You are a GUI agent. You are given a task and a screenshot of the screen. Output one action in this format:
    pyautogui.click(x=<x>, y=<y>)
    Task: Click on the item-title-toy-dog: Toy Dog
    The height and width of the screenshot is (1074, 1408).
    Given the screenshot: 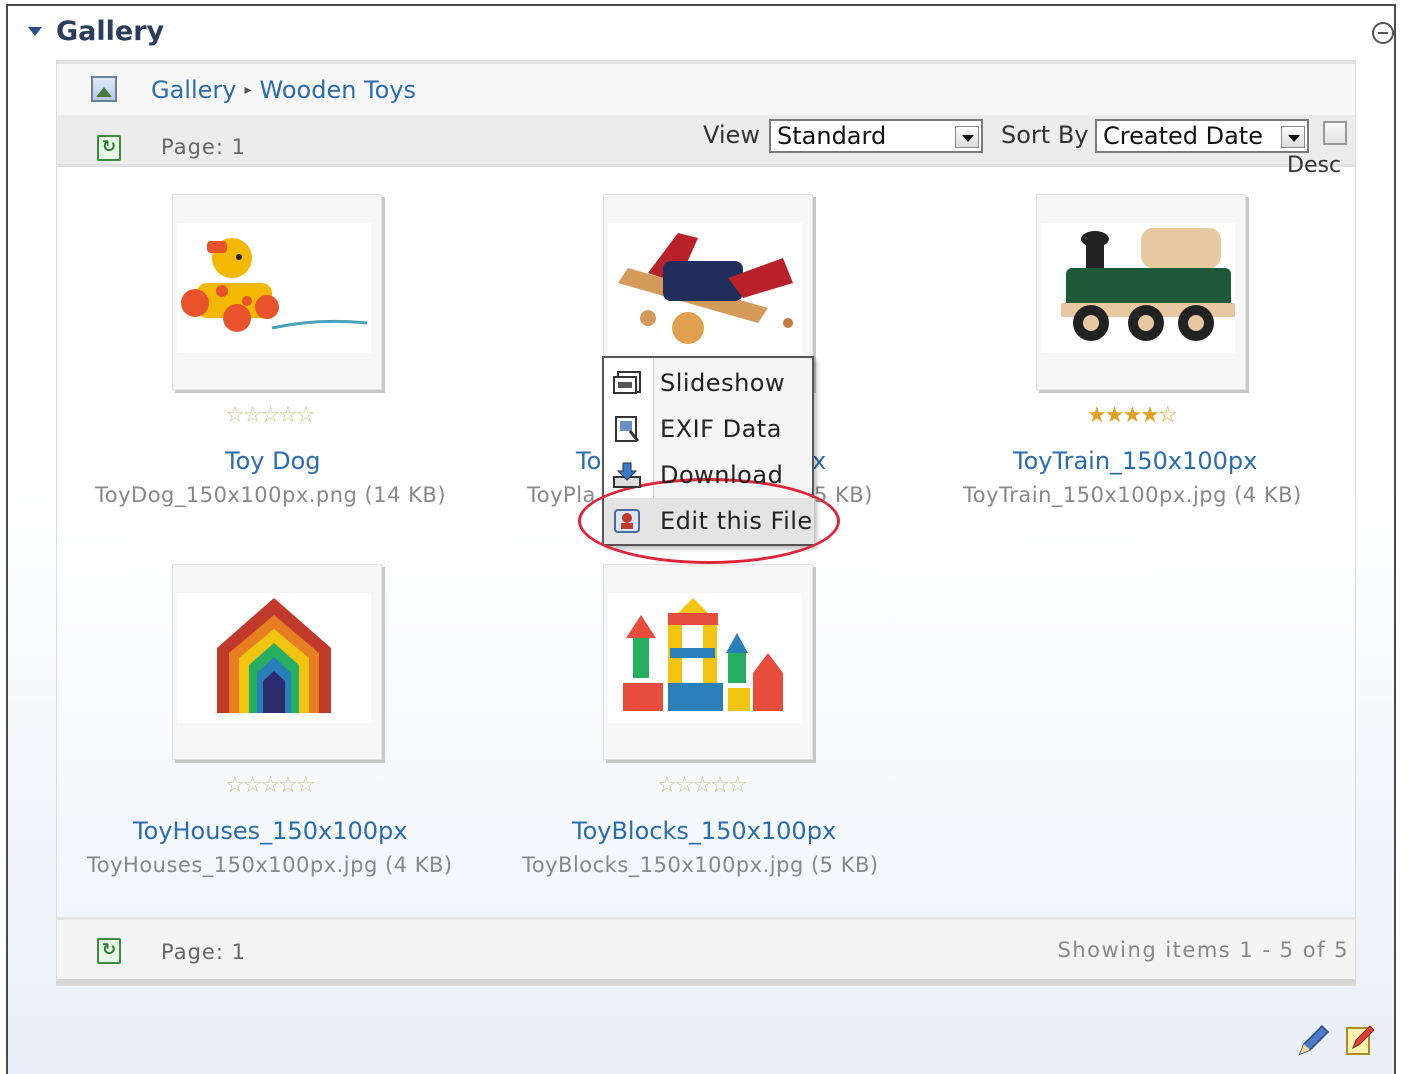 What is the action you would take?
    pyautogui.click(x=273, y=461)
    